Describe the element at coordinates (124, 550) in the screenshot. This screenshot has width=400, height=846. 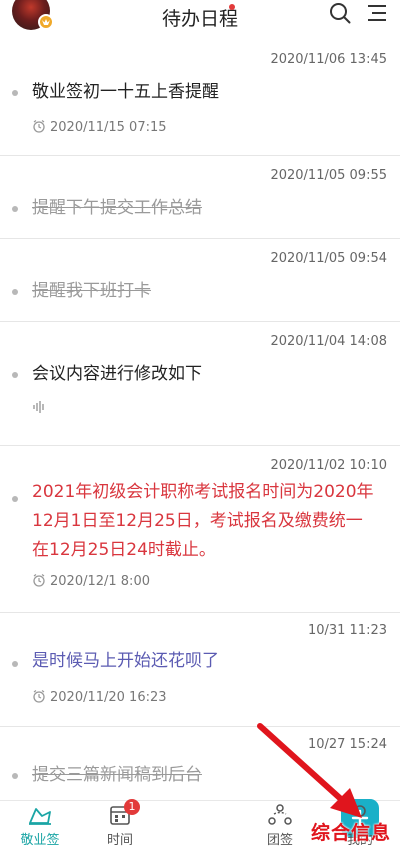
I see `item-text-line: 在12月25日24时截止。` at that location.